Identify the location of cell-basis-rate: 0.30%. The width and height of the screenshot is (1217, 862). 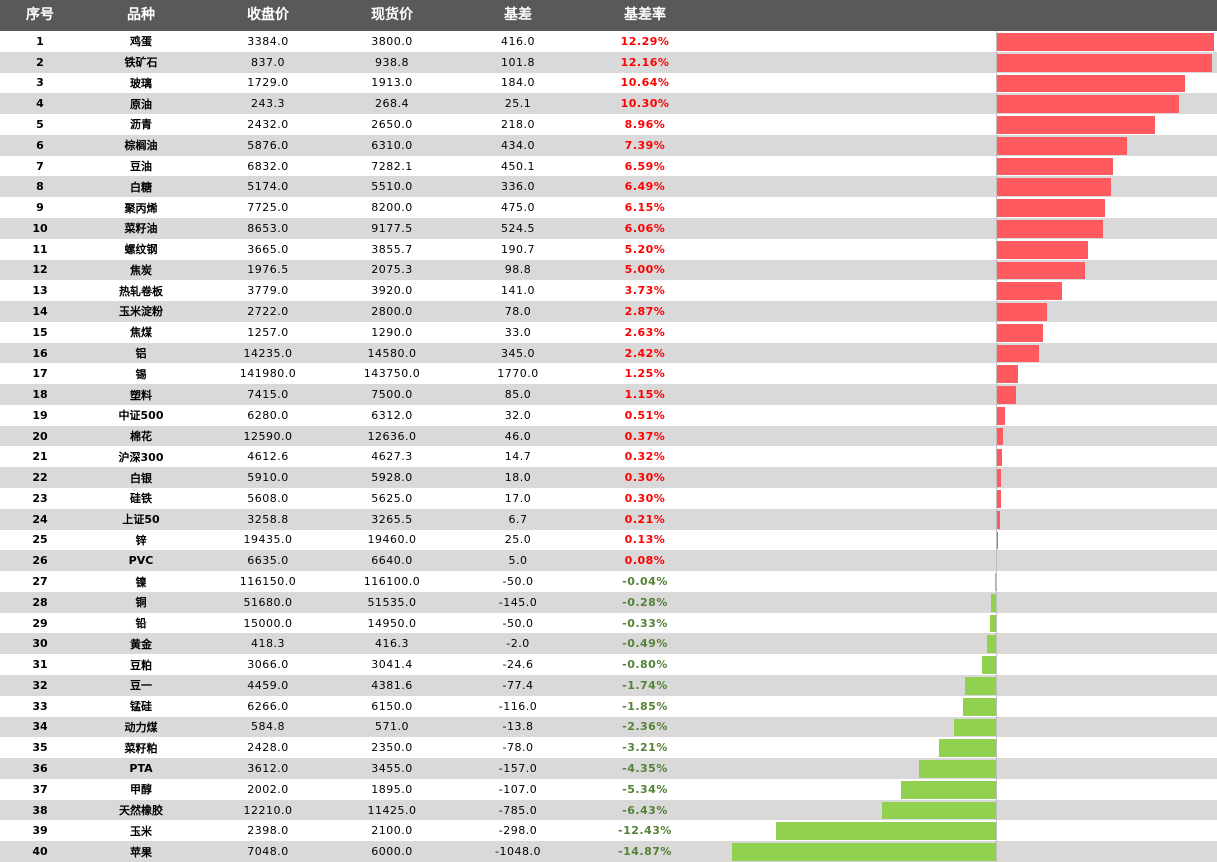
(645, 498).